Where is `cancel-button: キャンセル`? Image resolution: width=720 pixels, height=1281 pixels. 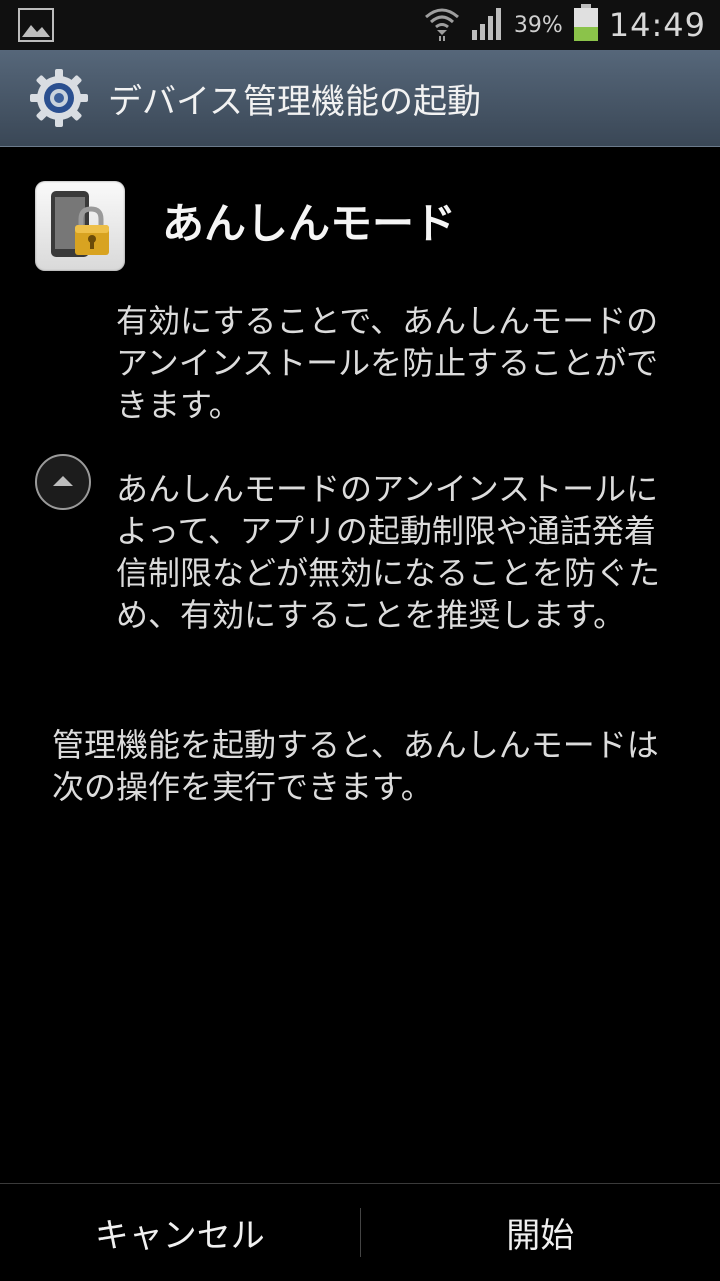
cancel-button: キャンセル is located at coordinates (180, 1232).